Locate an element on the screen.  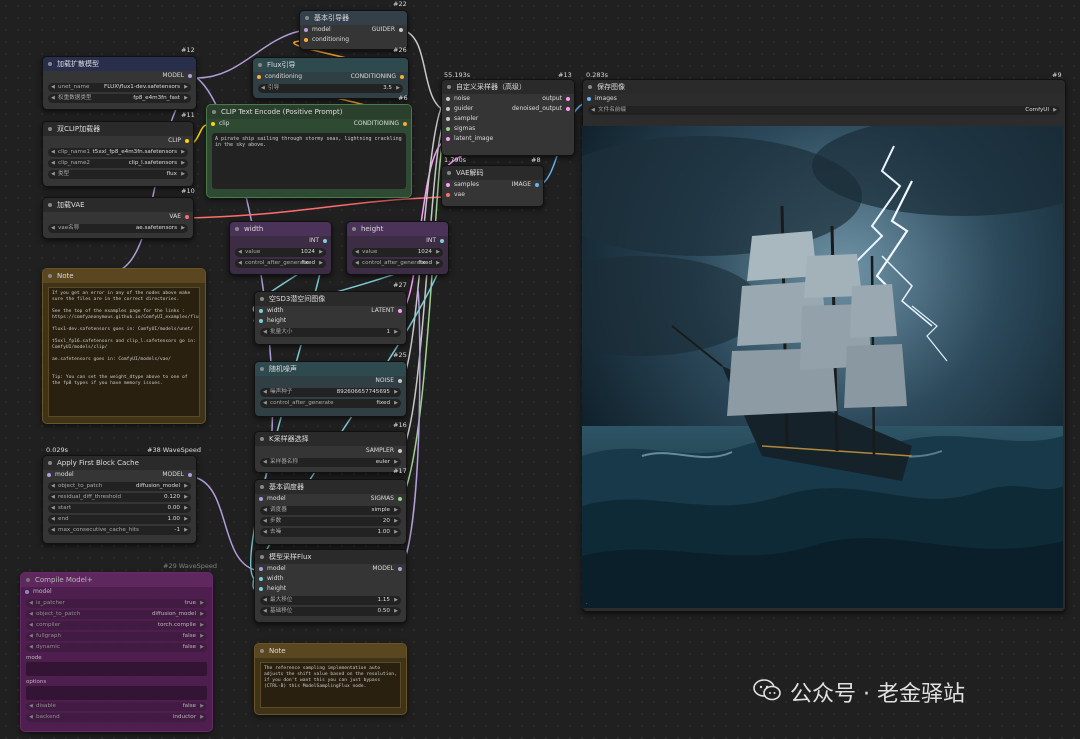
sampler-name-widget: 采样器名称 euler is located at coordinates (330, 462).